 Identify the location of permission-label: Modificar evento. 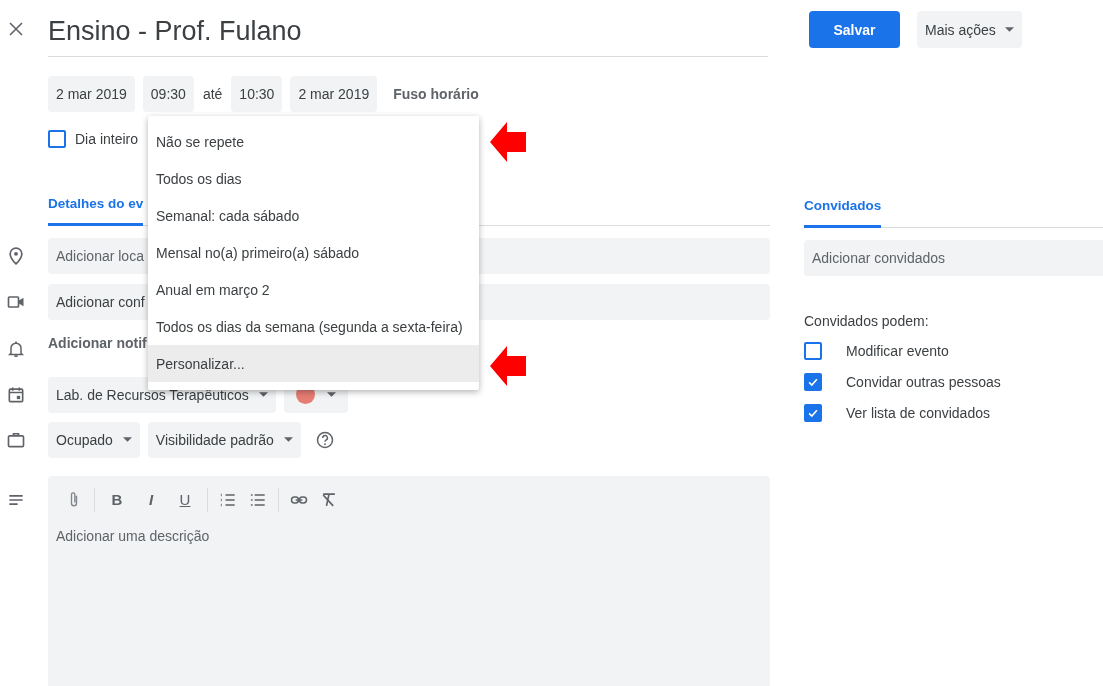
(897, 351).